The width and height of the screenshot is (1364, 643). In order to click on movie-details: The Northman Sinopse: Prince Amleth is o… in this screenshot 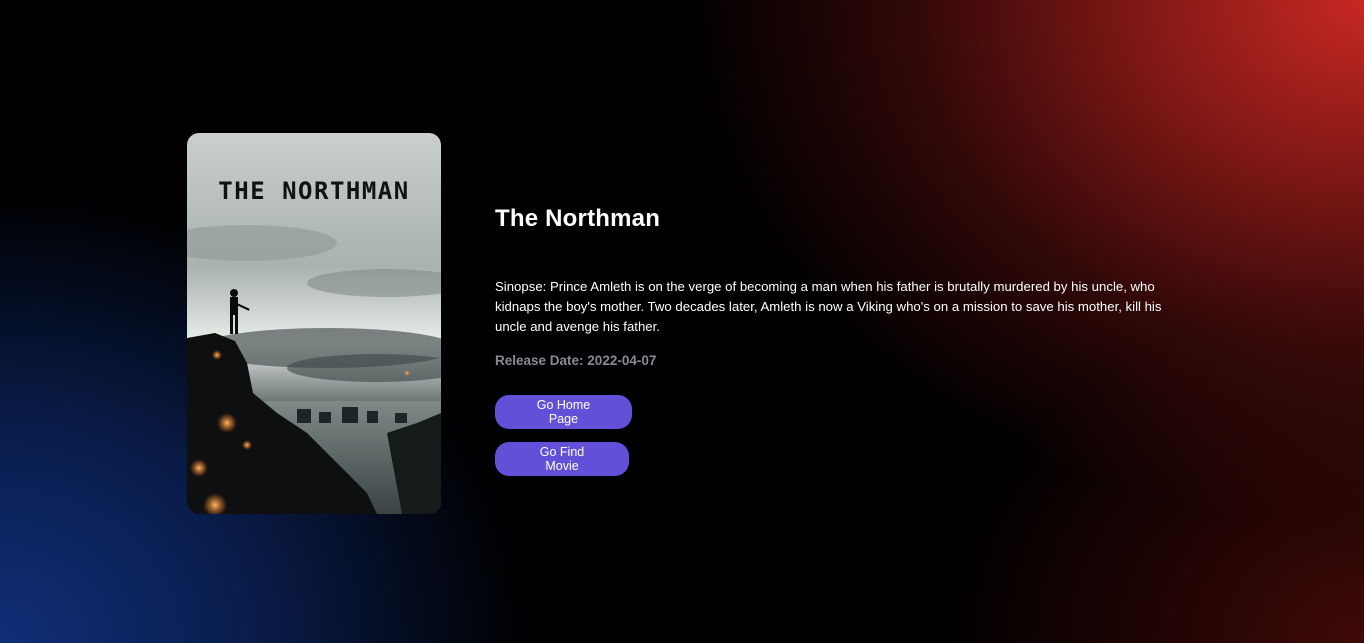, I will do `click(845, 286)`.